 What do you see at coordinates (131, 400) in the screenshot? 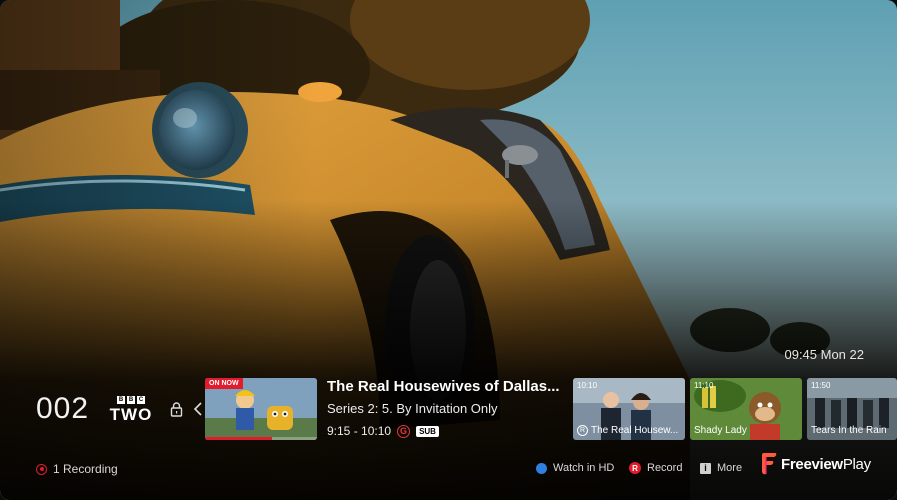
I see `bbc-blocks: B B C` at bounding box center [131, 400].